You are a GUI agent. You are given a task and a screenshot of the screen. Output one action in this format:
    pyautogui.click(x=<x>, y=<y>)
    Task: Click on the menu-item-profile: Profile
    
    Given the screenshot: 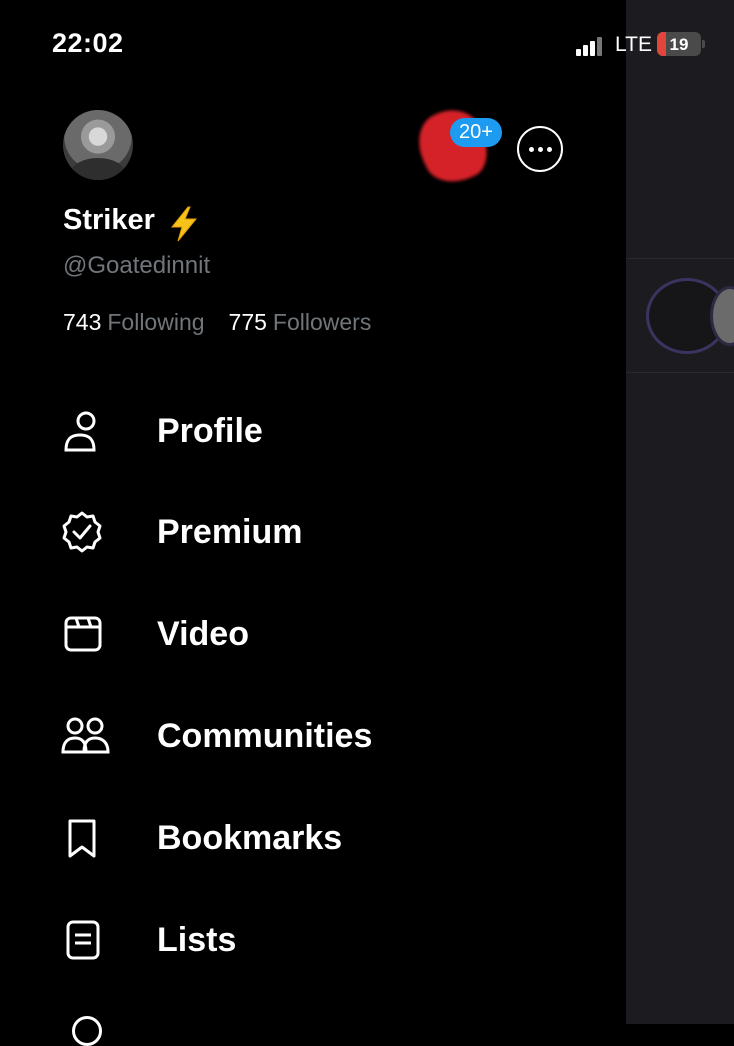 What is the action you would take?
    pyautogui.click(x=320, y=431)
    